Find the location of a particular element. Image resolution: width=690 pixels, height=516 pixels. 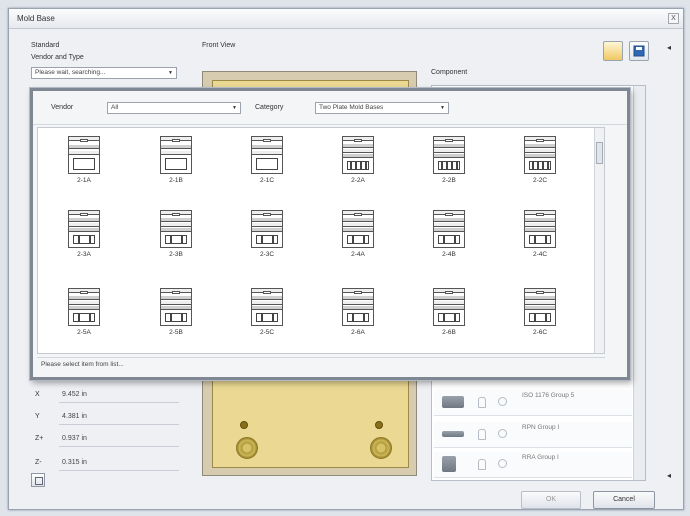

category-filter-value: Two Plate Mold Bases is located at coordinates (351, 107).